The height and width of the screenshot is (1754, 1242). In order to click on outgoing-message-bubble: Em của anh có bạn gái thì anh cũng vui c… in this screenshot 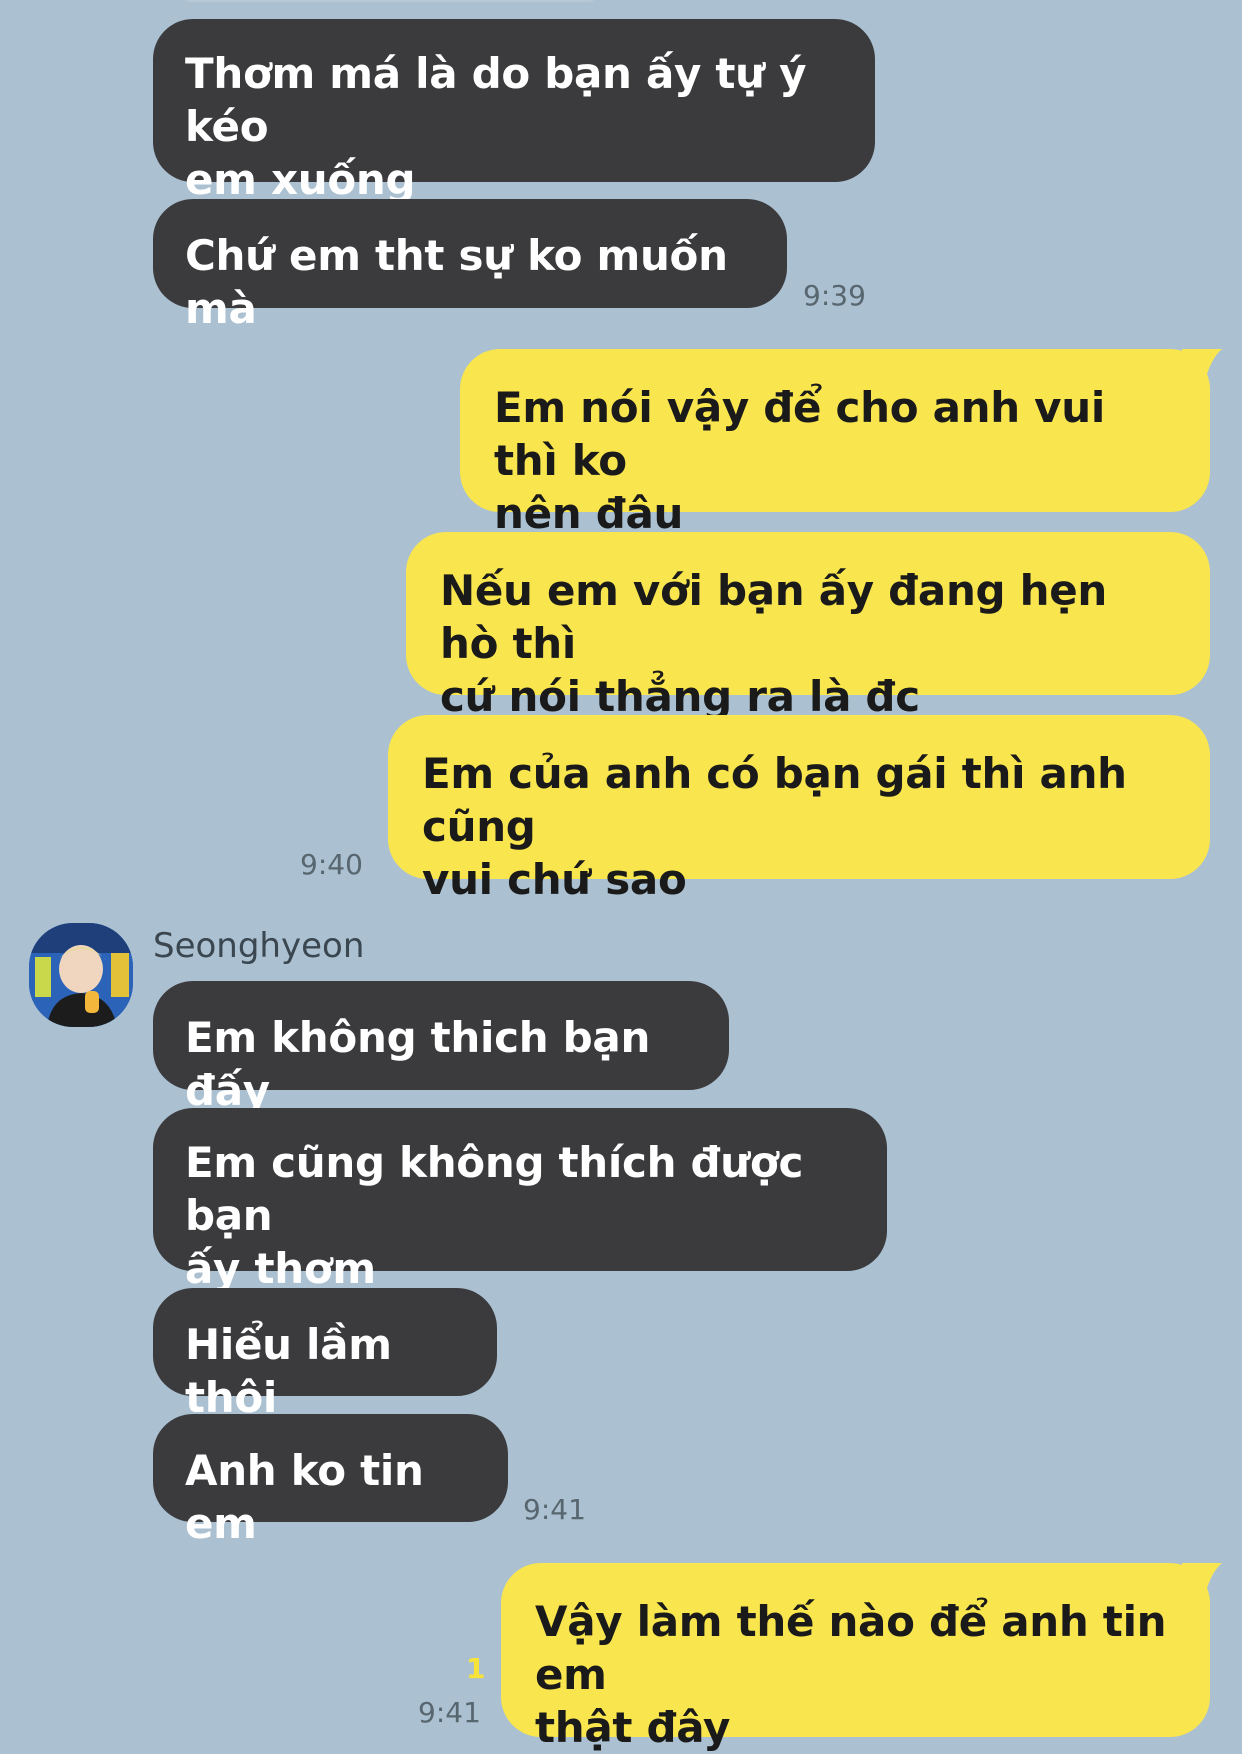, I will do `click(799, 809)`.